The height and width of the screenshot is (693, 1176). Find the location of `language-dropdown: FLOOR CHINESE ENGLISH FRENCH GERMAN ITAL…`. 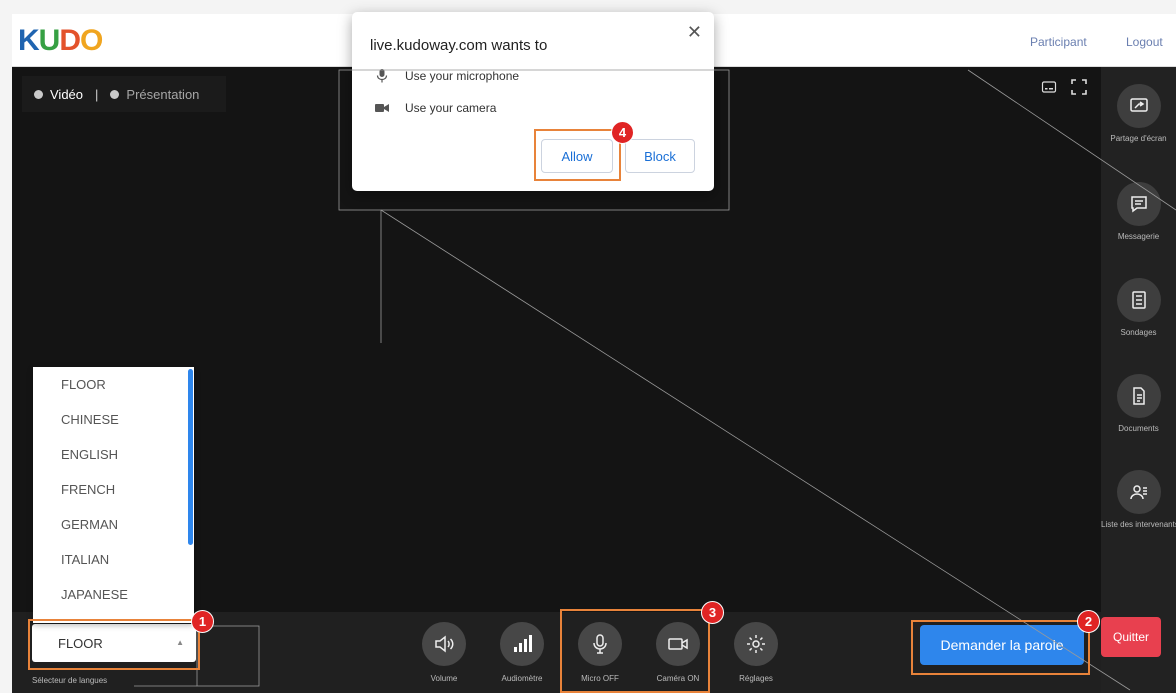

language-dropdown: FLOOR CHINESE ENGLISH FRENCH GERMAN ITAL… is located at coordinates (113, 495).